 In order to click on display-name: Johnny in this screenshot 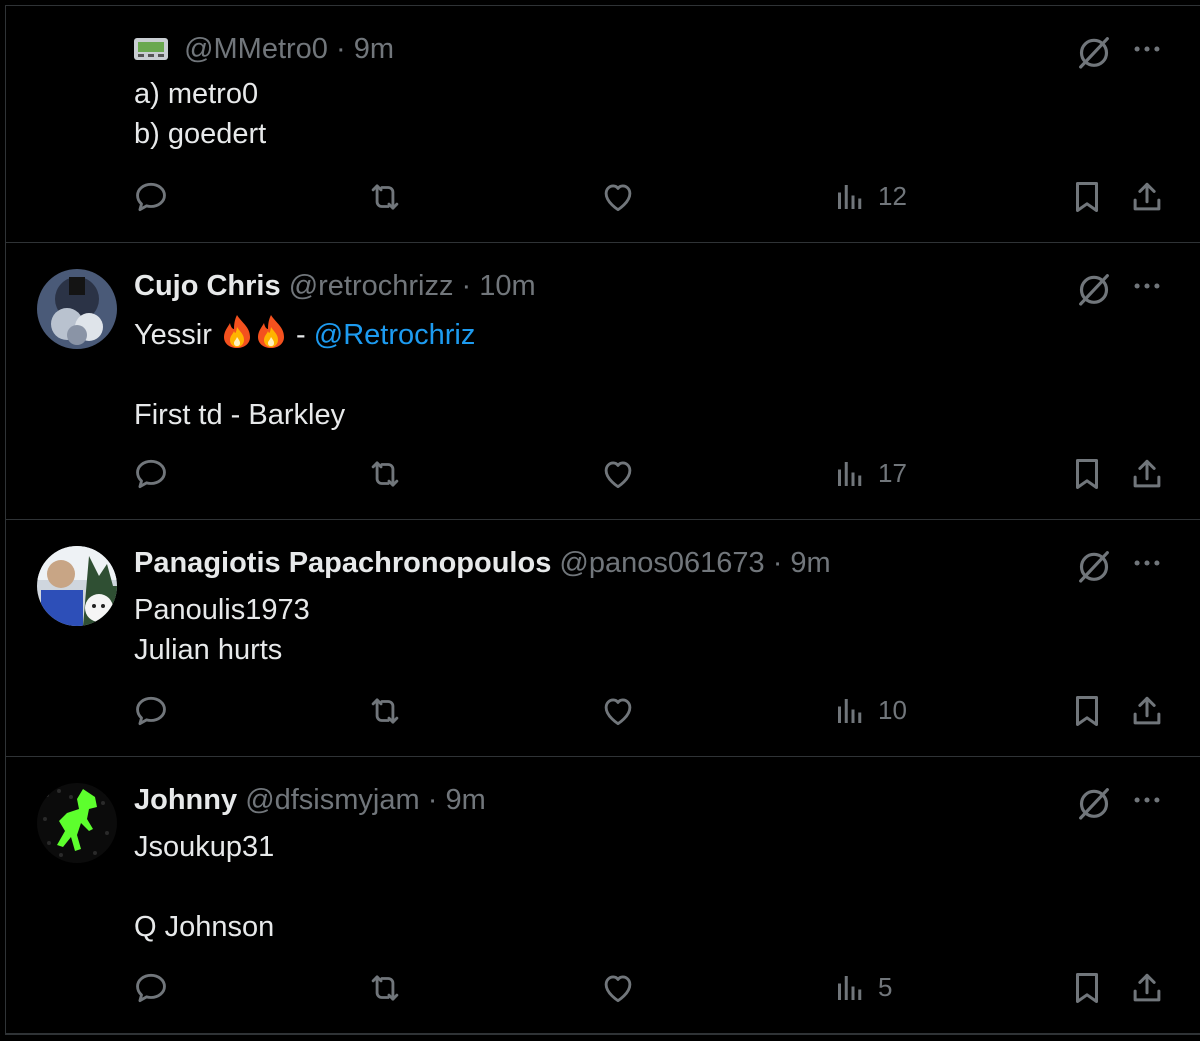, I will do `click(185, 800)`.